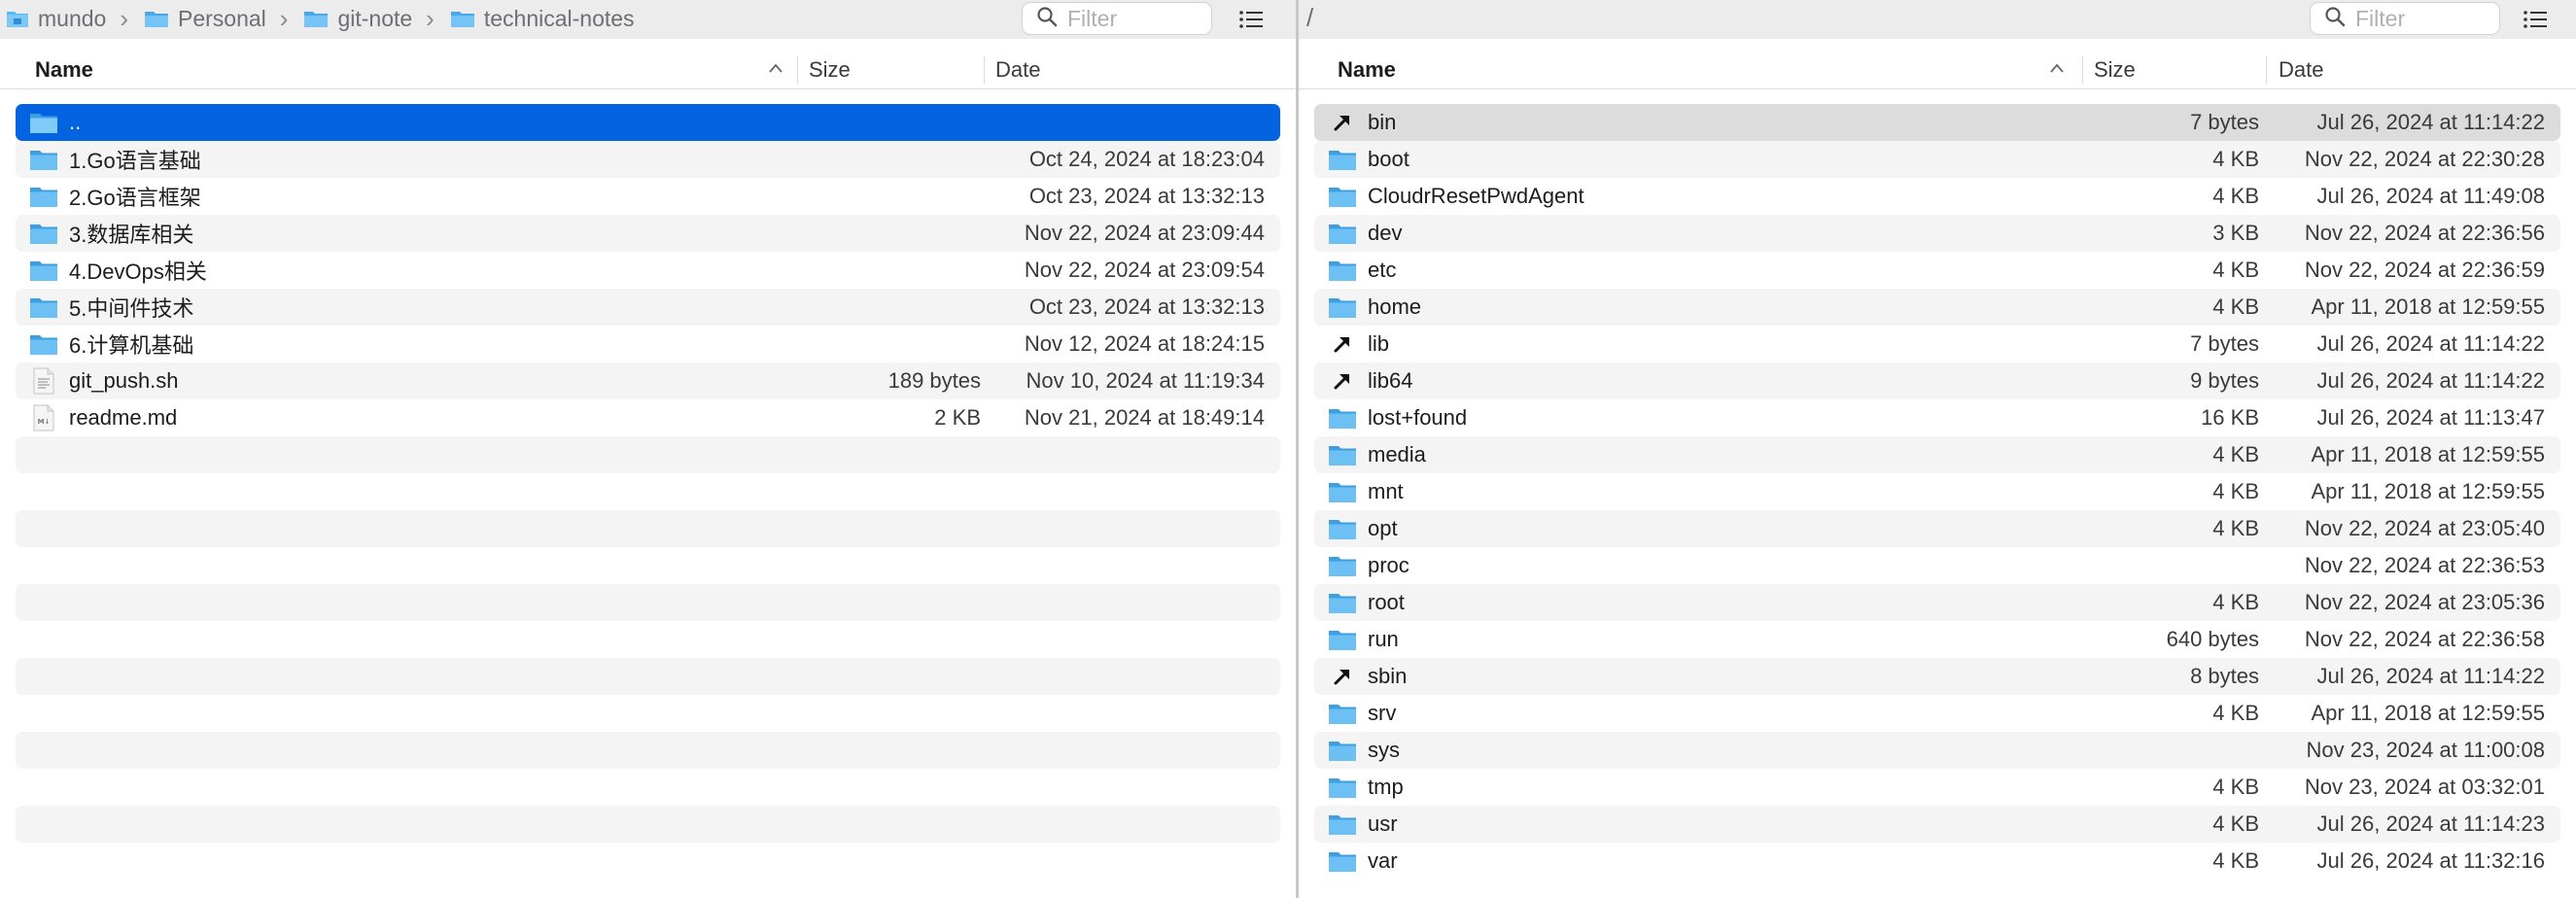 This screenshot has width=2576, height=898. Describe the element at coordinates (1937, 381) in the screenshot. I see `file-row: lib64 9 bytes Jul 26, 2024 at 11:14:22` at that location.